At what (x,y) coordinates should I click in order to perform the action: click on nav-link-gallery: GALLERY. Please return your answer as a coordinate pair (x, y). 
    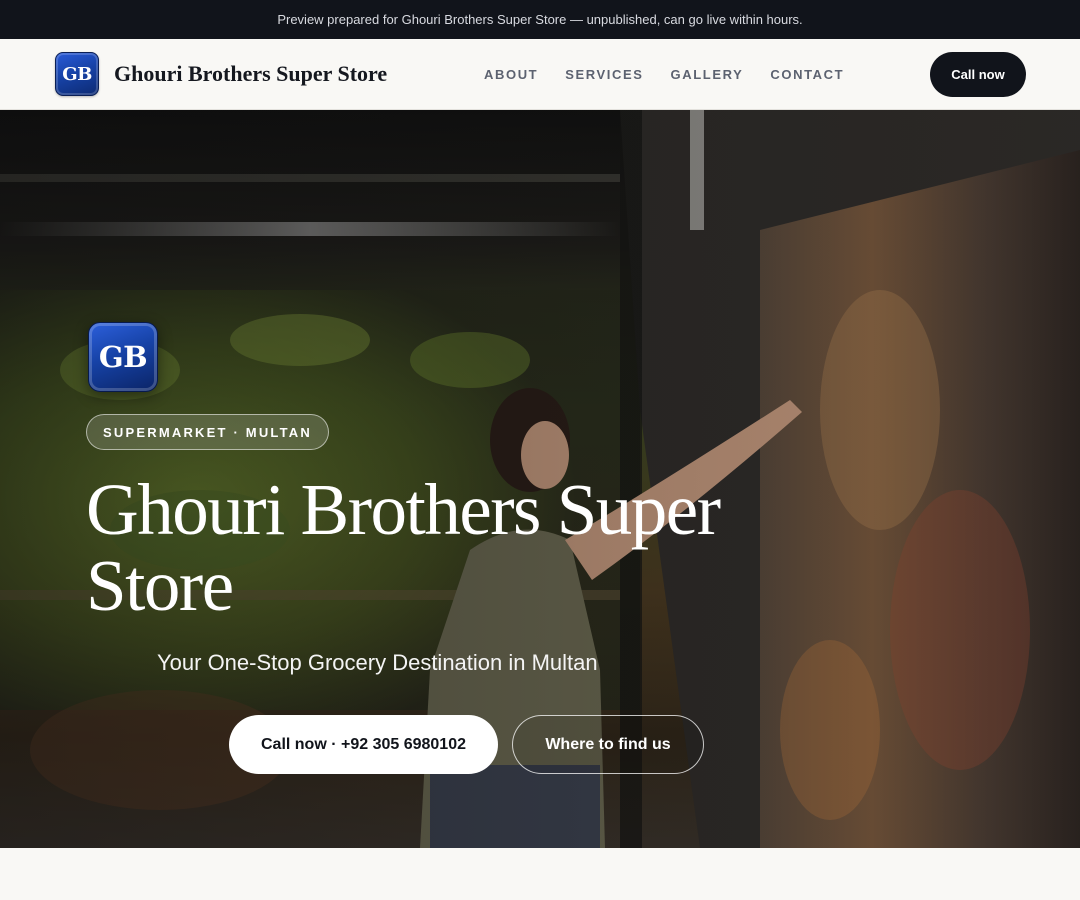
    Looking at the image, I should click on (707, 74).